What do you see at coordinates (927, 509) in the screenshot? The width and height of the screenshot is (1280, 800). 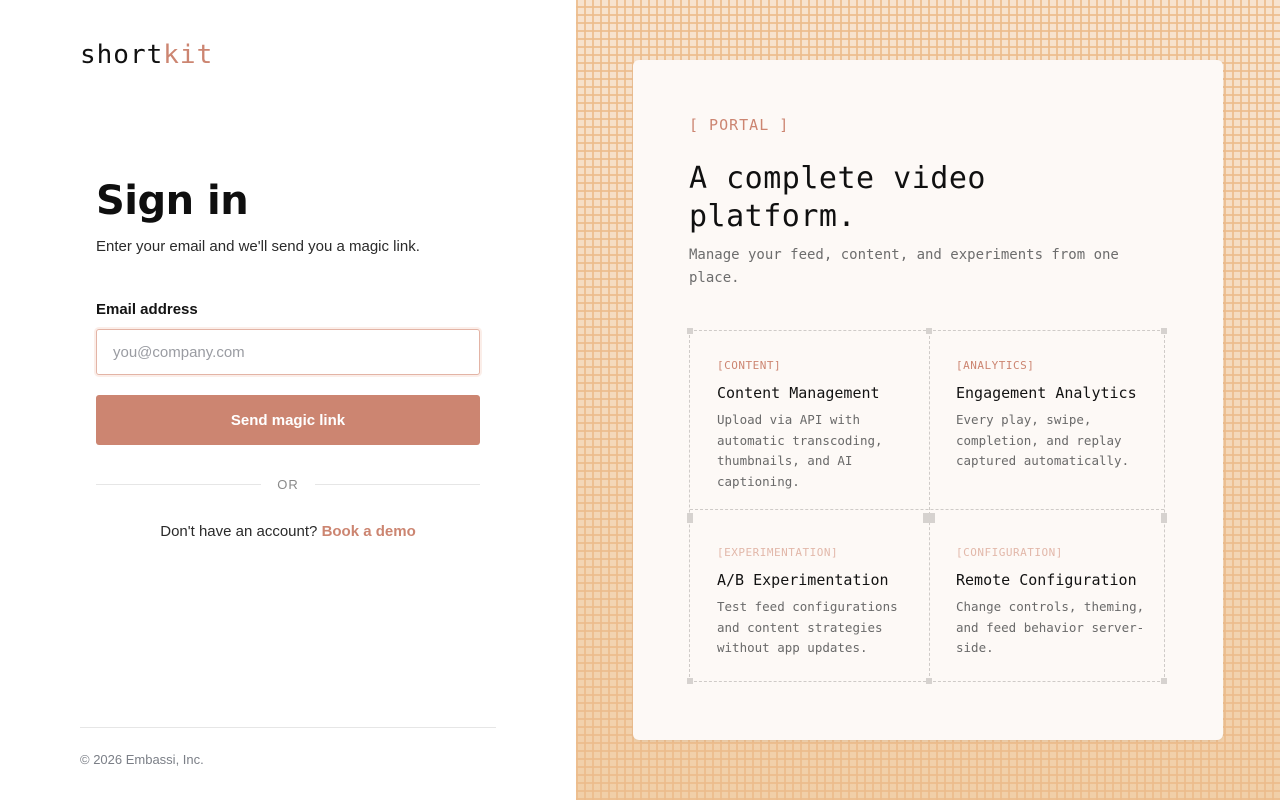 I see `grid-divider-horizontal` at bounding box center [927, 509].